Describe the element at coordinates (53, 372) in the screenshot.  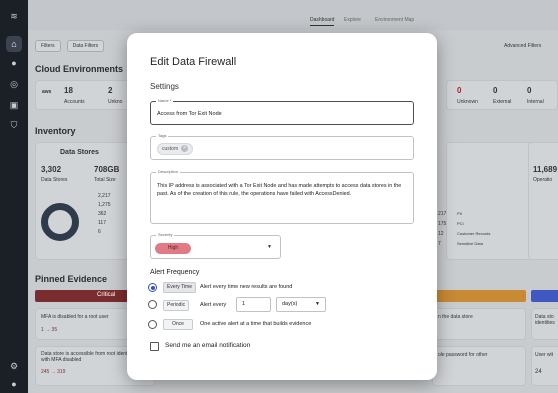
I see `evidence-counts: 245 → 319` at that location.